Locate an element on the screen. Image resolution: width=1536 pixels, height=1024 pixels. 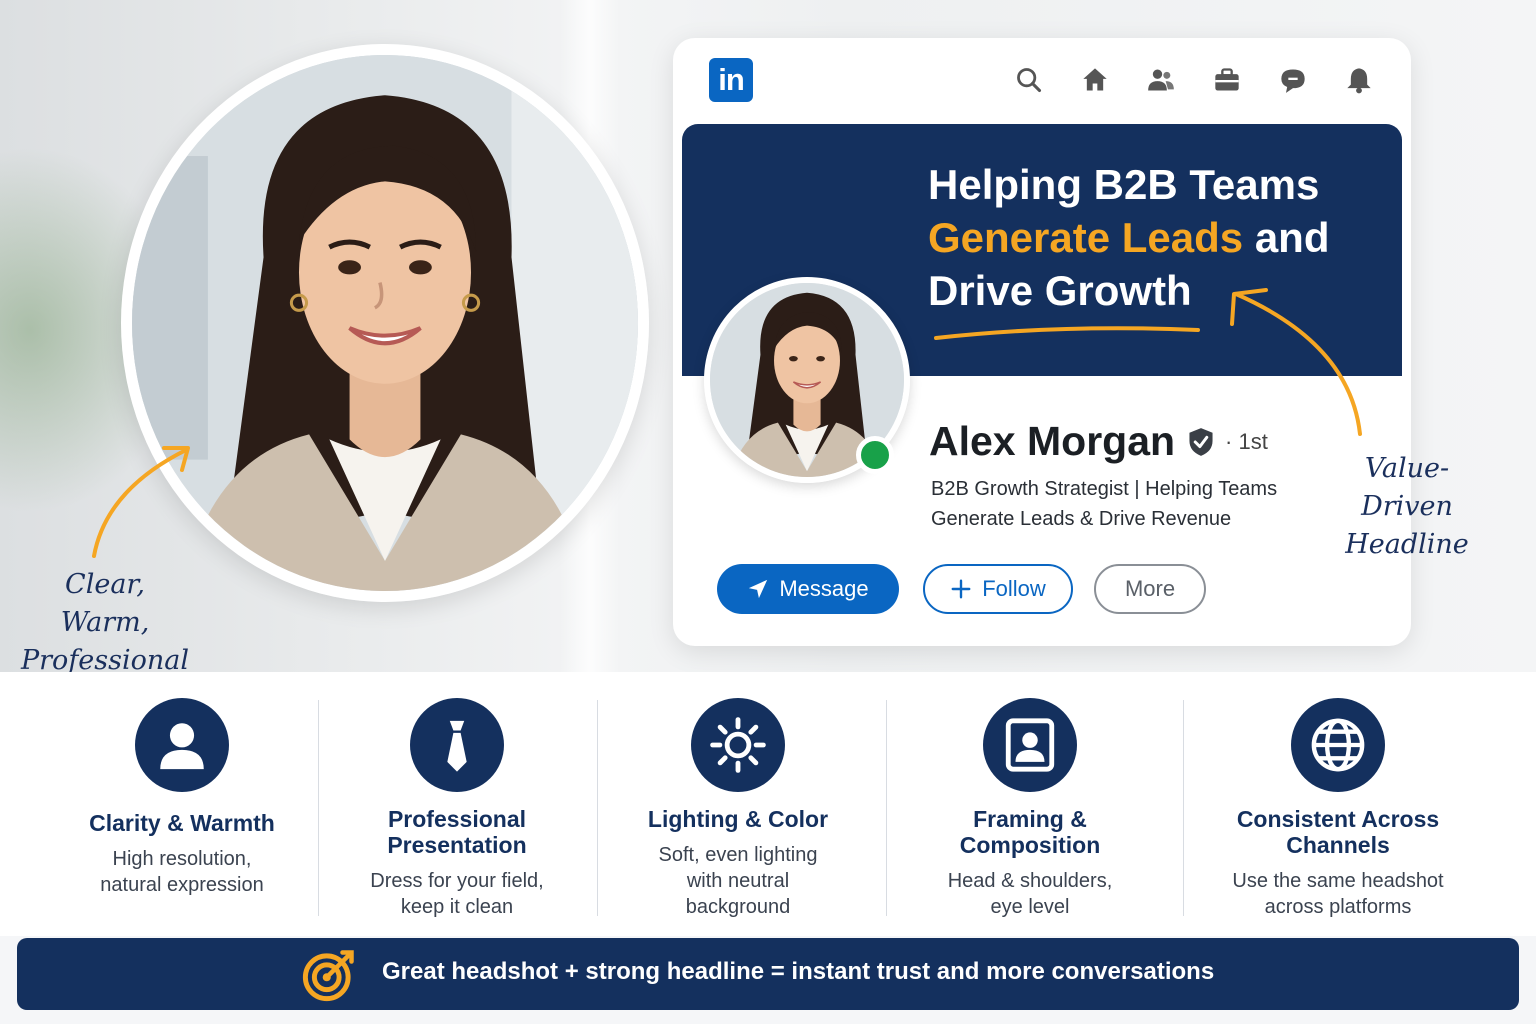
network-icon is located at coordinates (1161, 80).